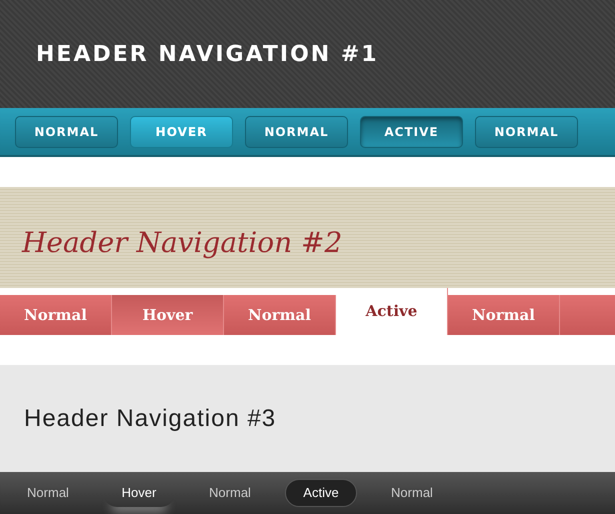 This screenshot has width=615, height=514. I want to click on nav-button: HOVER, so click(181, 132).